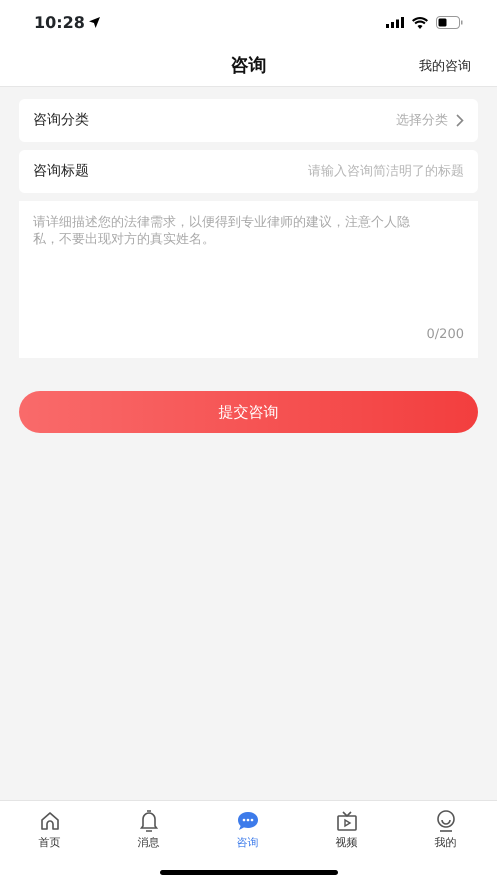 The image size is (497, 883). Describe the element at coordinates (460, 120) in the screenshot. I see `chevron-right-icon` at that location.